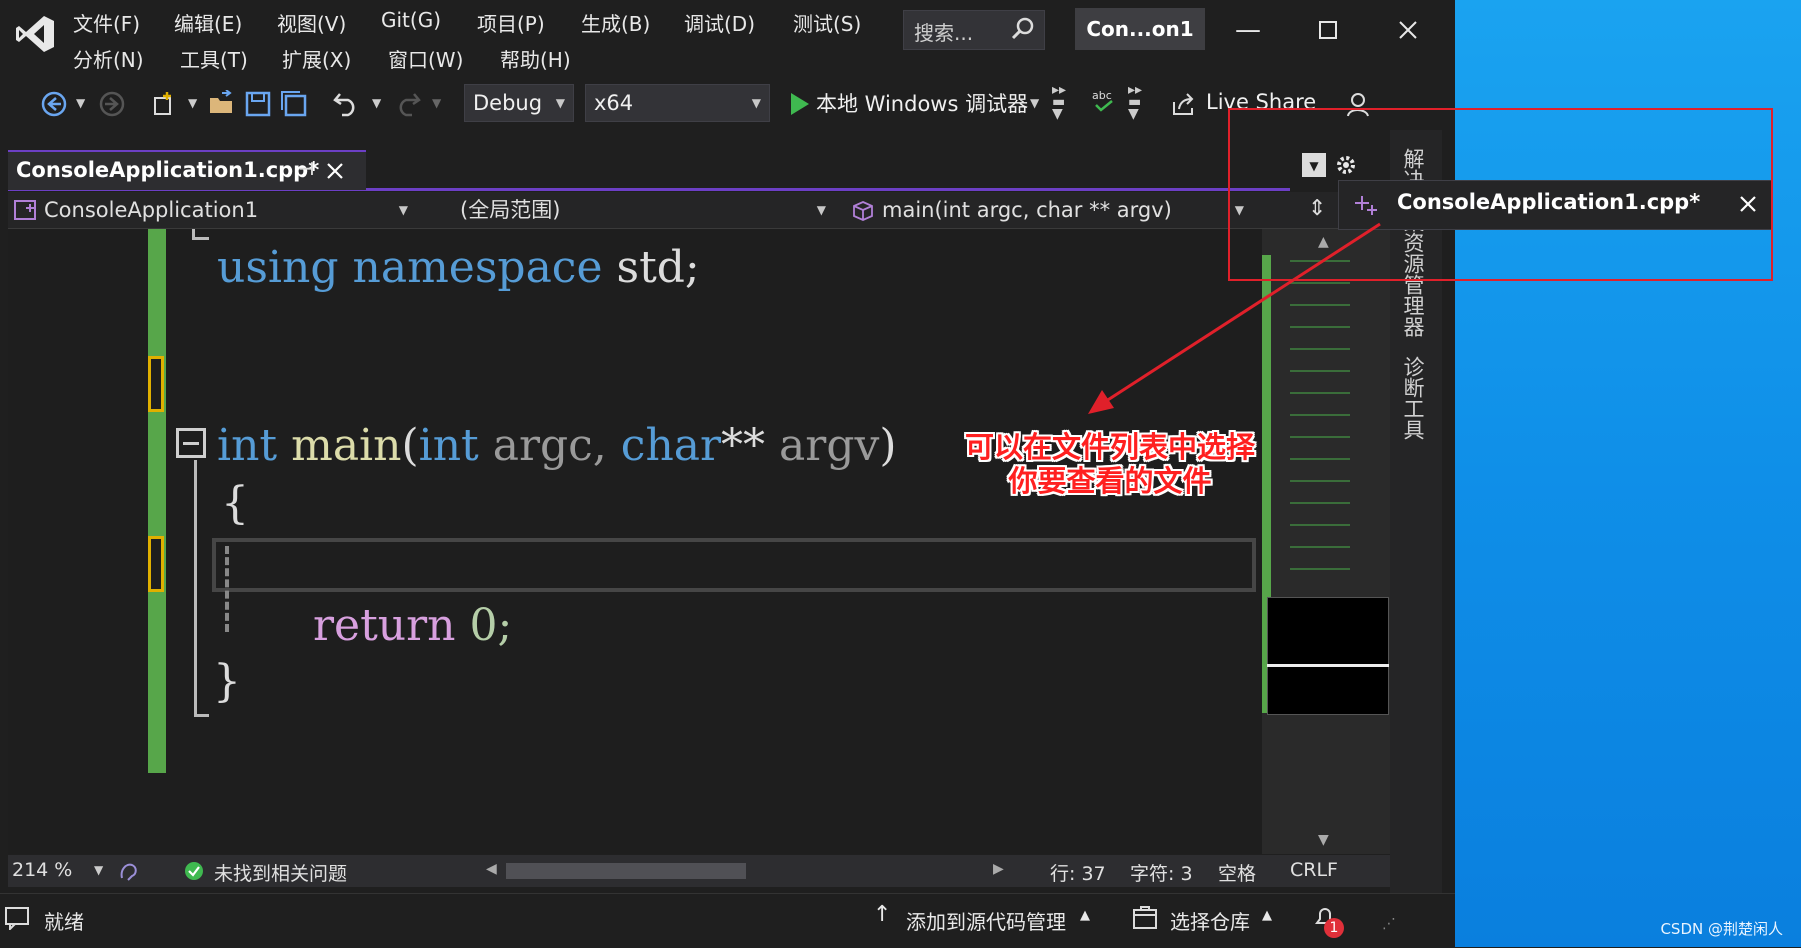 Image resolution: width=1801 pixels, height=948 pixels. Describe the element at coordinates (1210, 920) in the screenshot. I see `select-repository-button: 选择仓库` at that location.